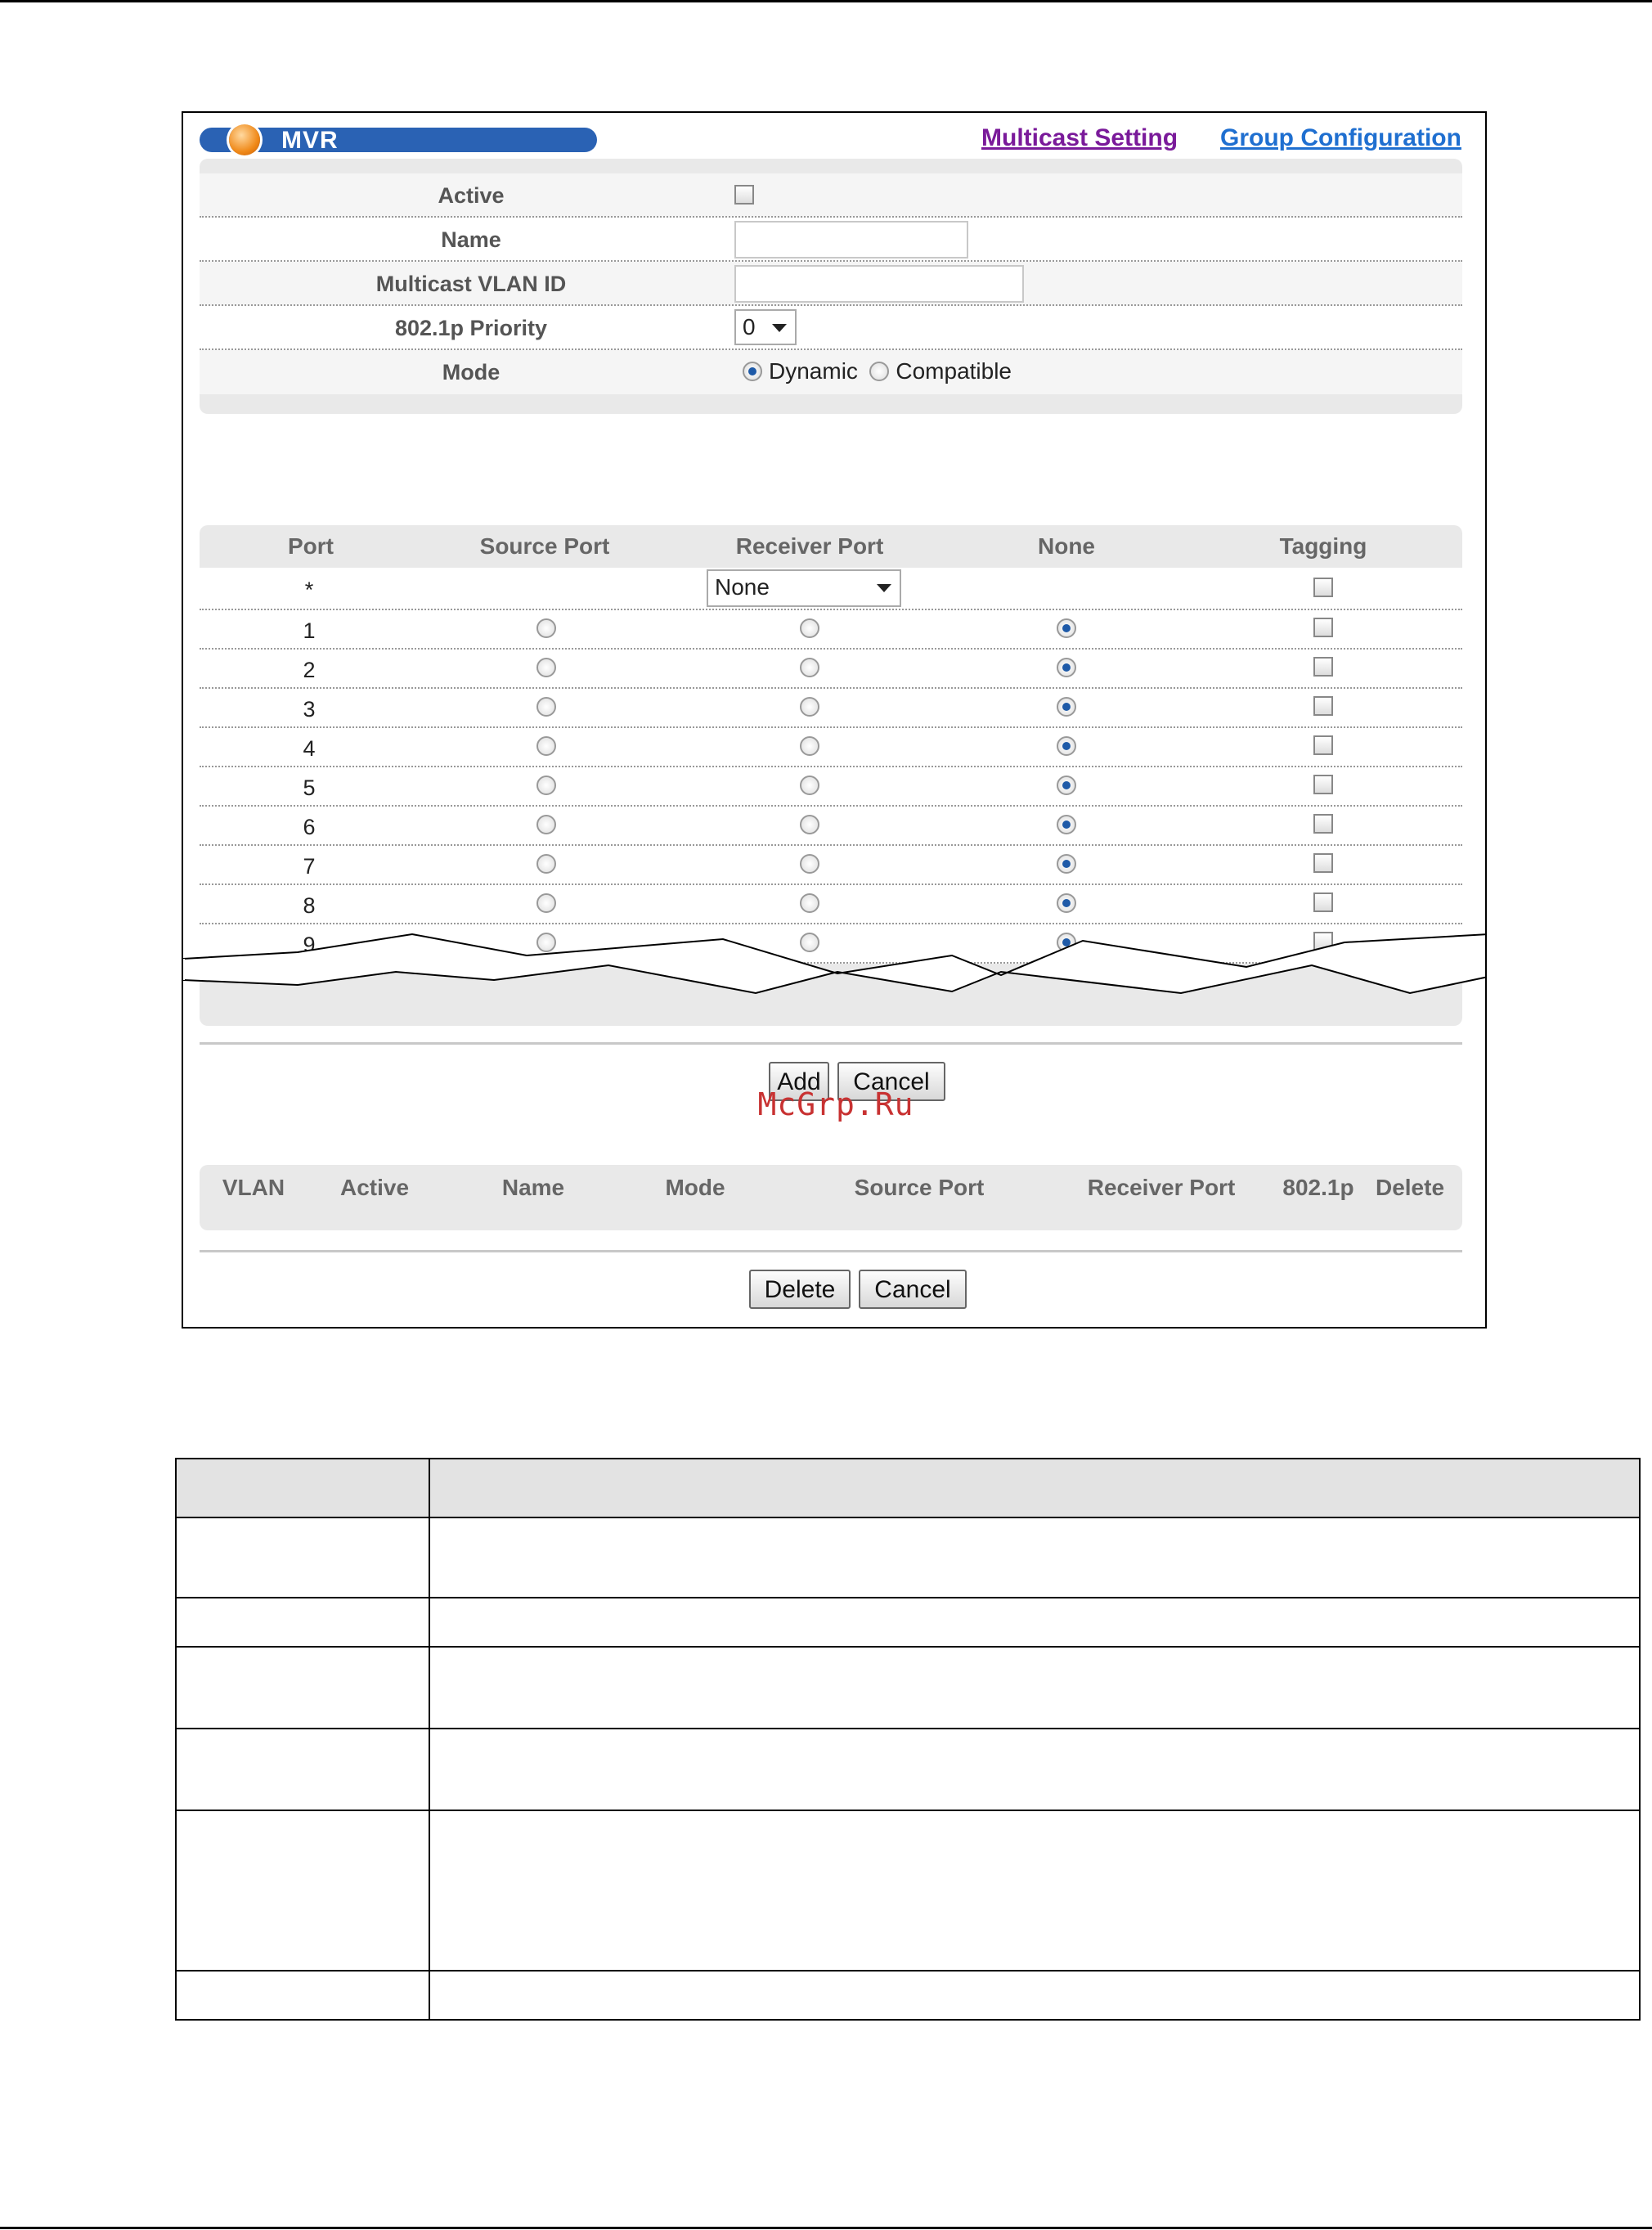  I want to click on mode-compatible-radio, so click(879, 371).